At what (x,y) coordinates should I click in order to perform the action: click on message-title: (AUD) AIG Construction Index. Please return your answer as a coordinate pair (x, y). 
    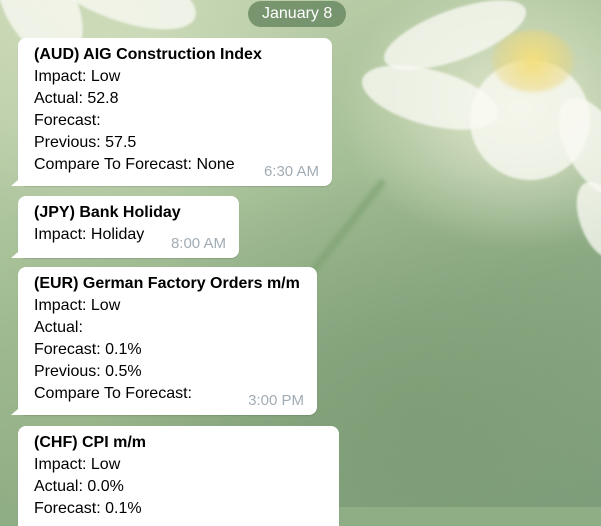
    Looking at the image, I should click on (148, 54).